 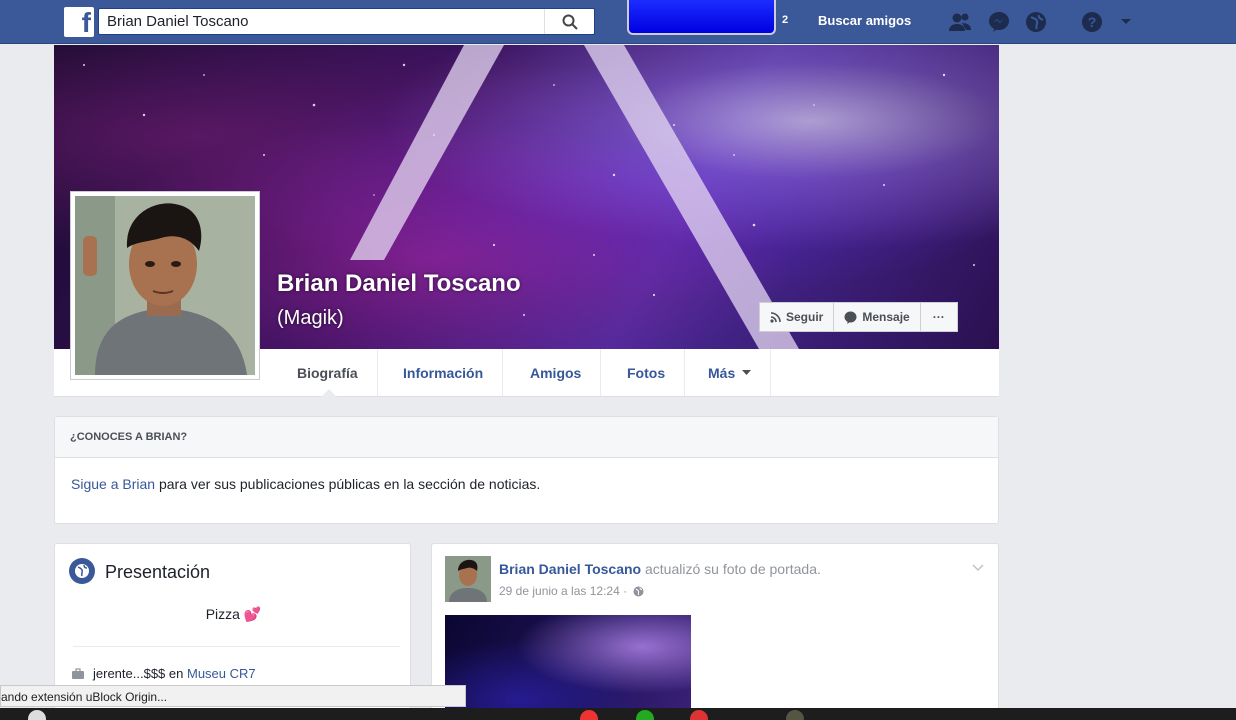 I want to click on search-button, so click(x=569, y=21).